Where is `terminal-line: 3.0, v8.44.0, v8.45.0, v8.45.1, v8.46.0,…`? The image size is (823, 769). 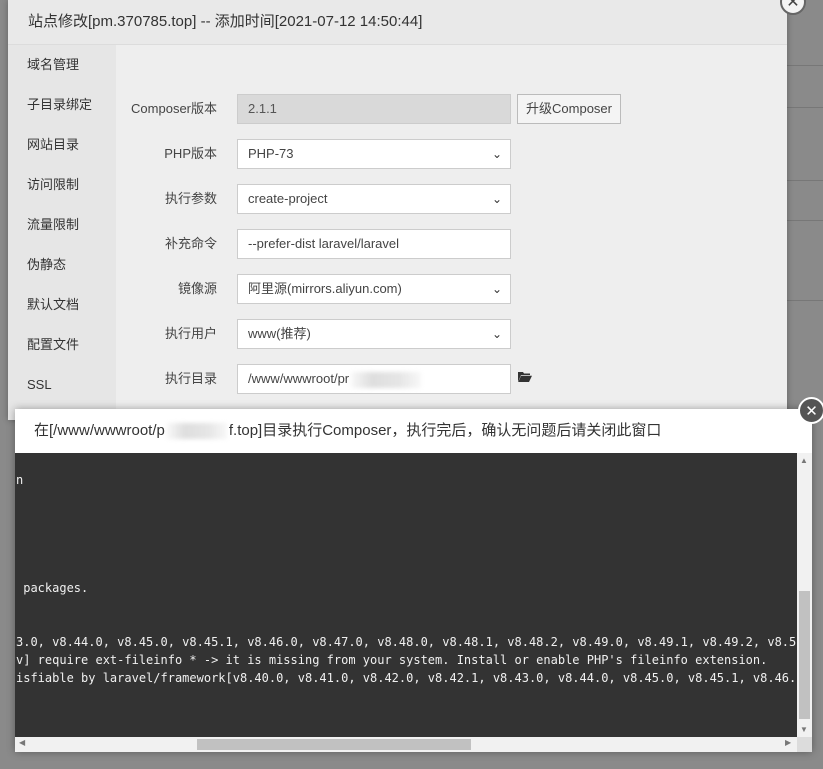
terminal-line: 3.0, v8.44.0, v8.45.0, v8.45.1, v8.46.0,… is located at coordinates (406, 642).